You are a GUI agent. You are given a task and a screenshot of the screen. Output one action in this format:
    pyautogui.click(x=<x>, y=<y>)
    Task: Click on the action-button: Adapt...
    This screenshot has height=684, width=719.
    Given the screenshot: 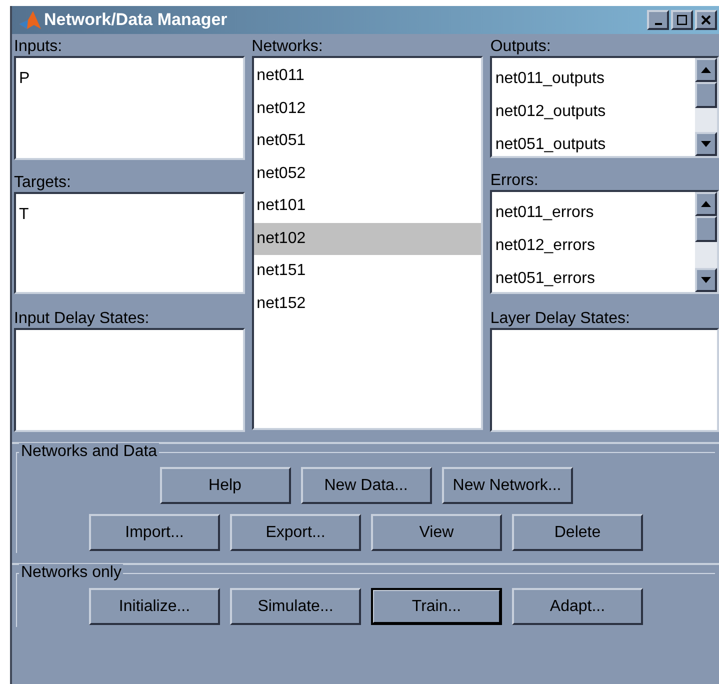 What is the action you would take?
    pyautogui.click(x=577, y=606)
    